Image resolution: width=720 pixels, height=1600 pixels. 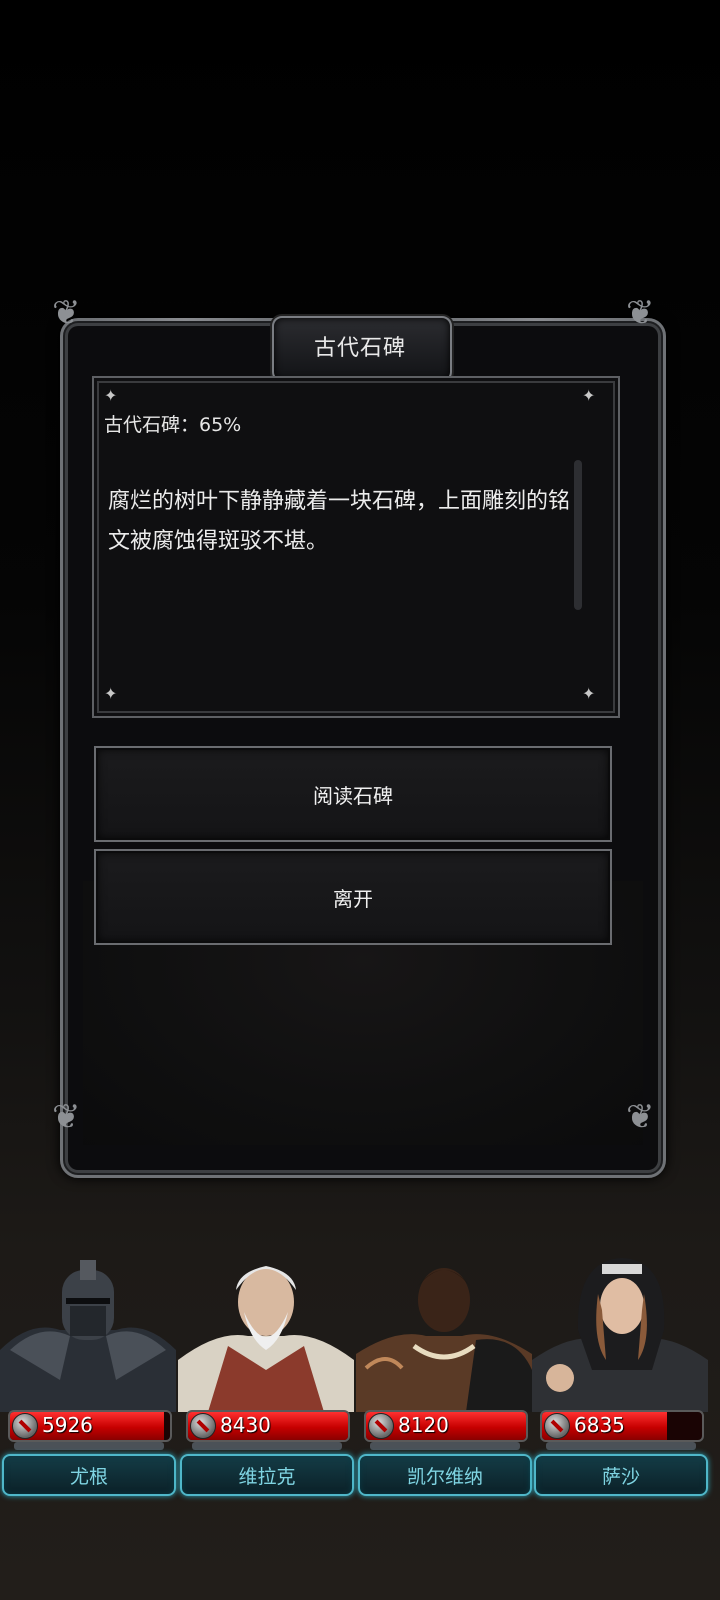 What do you see at coordinates (185, 319) in the screenshot?
I see `frame-ornament-left-line` at bounding box center [185, 319].